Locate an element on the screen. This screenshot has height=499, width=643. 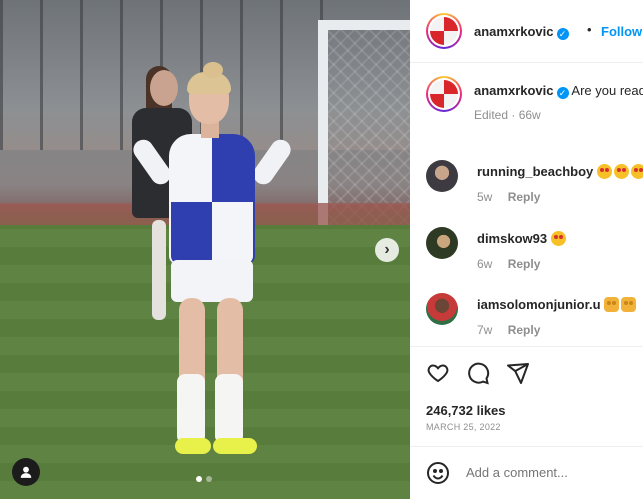
smiley-icon is located at coordinates (438, 473).